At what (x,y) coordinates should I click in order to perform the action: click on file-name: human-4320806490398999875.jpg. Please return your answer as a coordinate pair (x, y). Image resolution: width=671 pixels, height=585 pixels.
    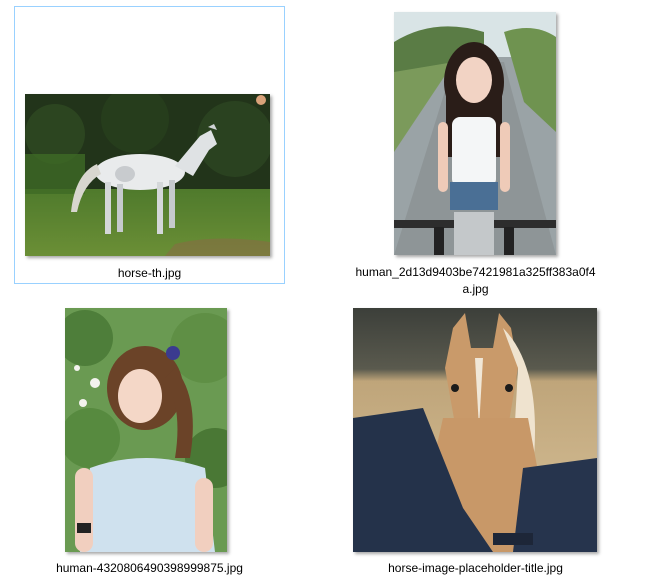
    Looking at the image, I should click on (149, 568).